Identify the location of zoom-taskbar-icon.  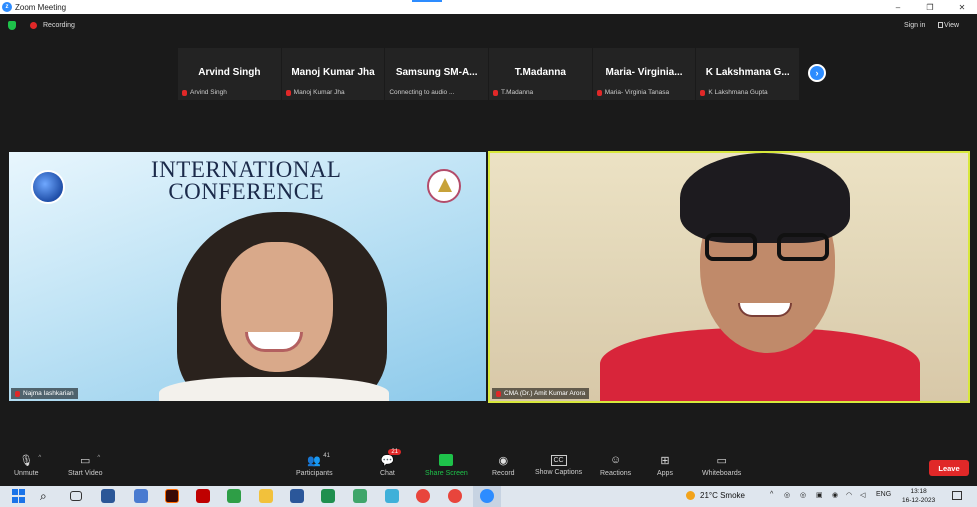
(487, 496).